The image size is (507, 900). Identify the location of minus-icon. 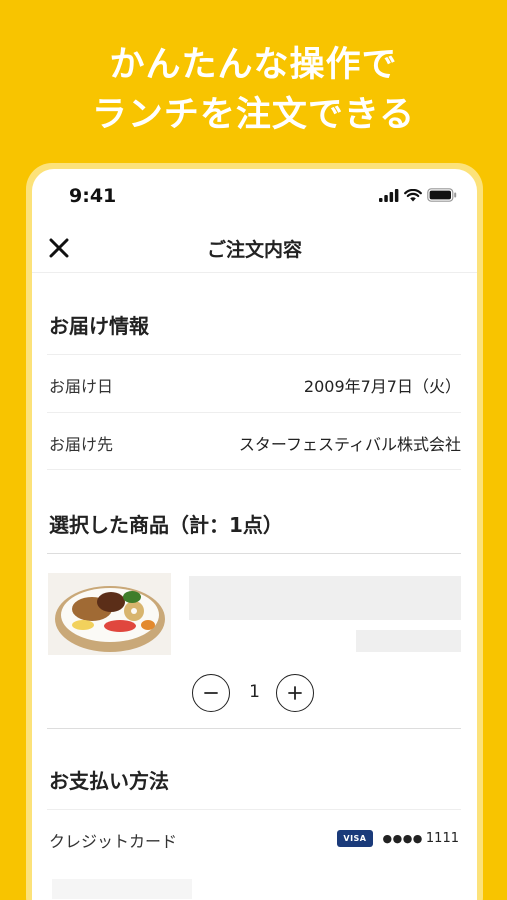
(211, 693).